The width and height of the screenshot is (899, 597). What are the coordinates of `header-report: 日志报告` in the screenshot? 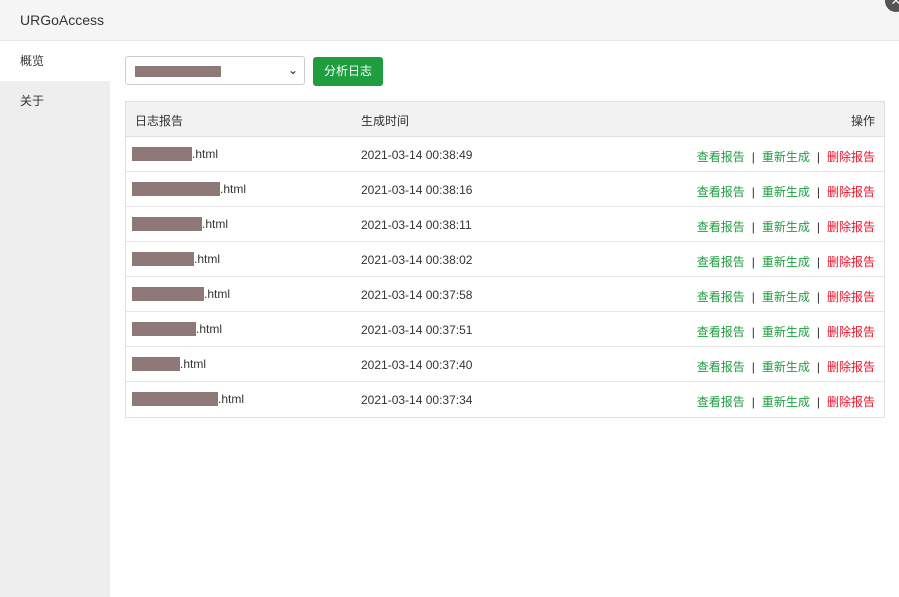 It's located at (159, 121).